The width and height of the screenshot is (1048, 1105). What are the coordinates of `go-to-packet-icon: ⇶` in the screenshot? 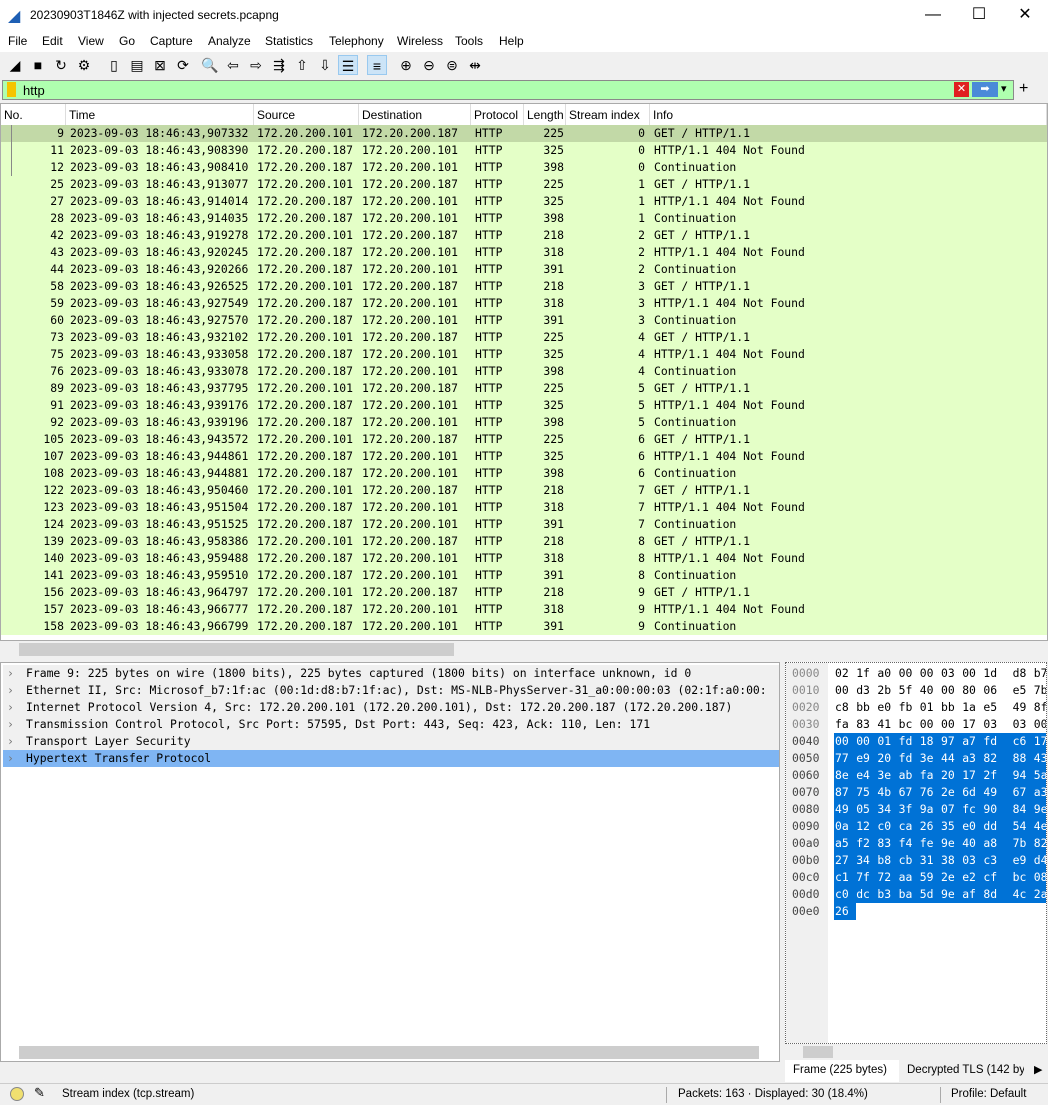 It's located at (279, 65).